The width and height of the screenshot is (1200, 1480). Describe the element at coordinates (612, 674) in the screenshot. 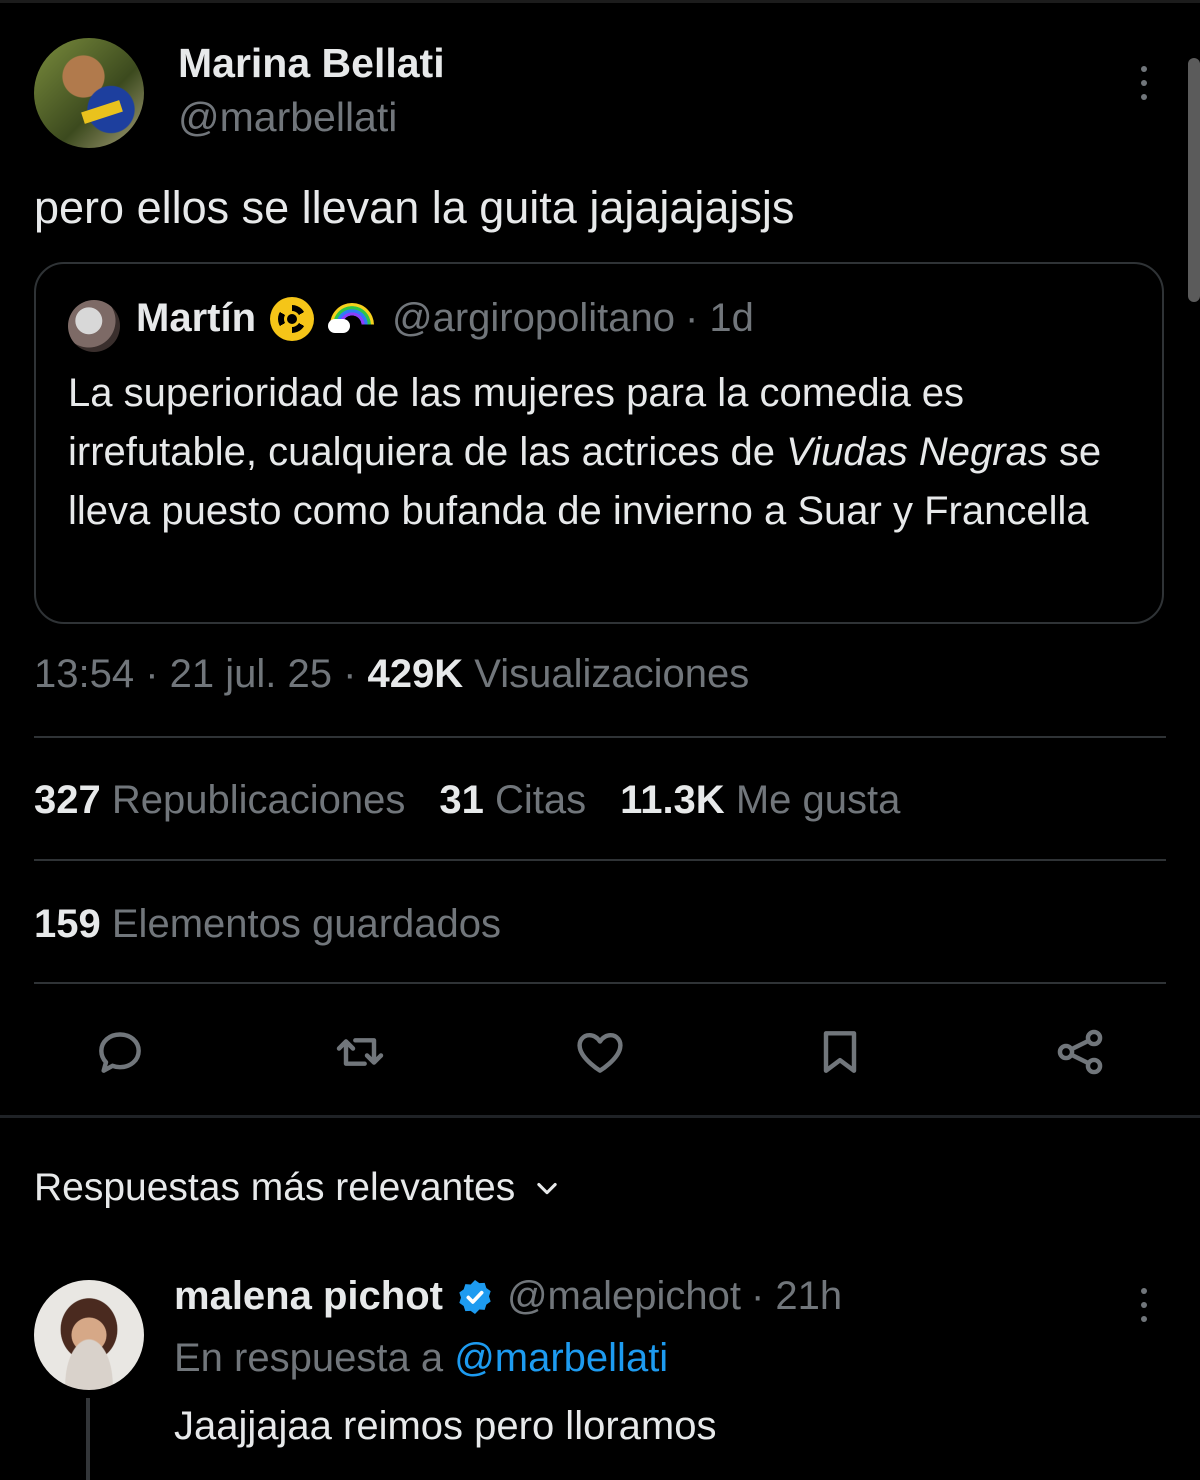

I see `views-label: Visualizaciones` at that location.